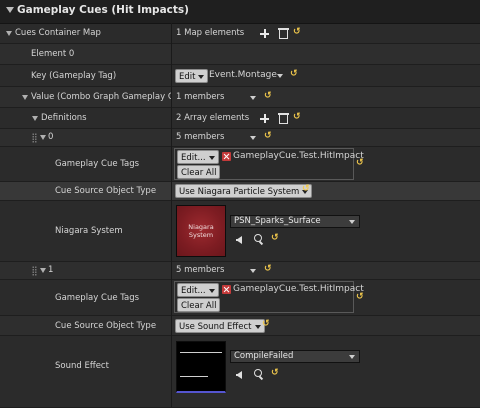  I want to click on section-header: Gameplay Cues (Hit Impacts), so click(240, 12).